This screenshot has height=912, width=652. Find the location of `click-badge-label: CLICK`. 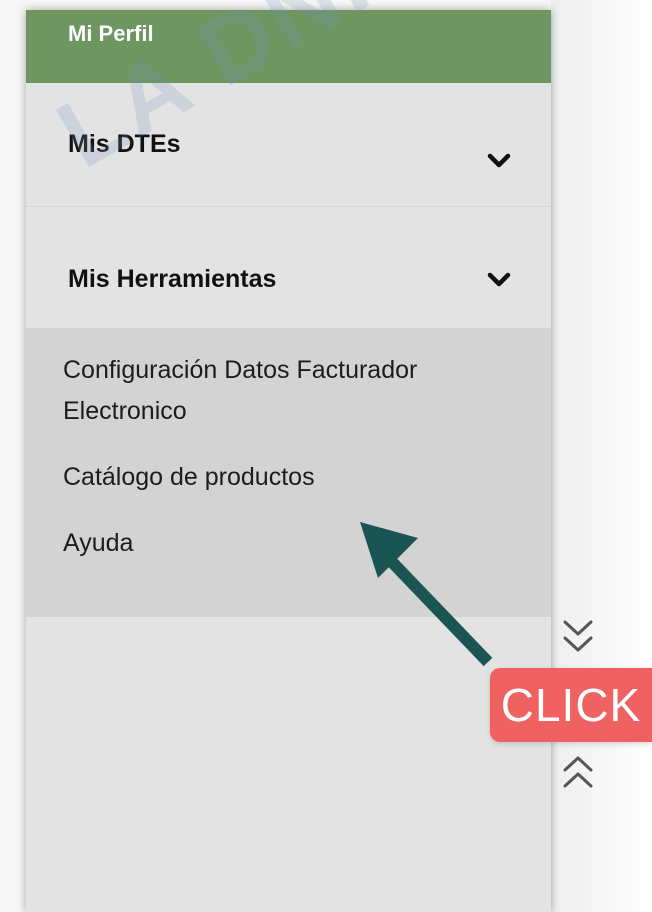

click-badge-label: CLICK is located at coordinates (571, 705).